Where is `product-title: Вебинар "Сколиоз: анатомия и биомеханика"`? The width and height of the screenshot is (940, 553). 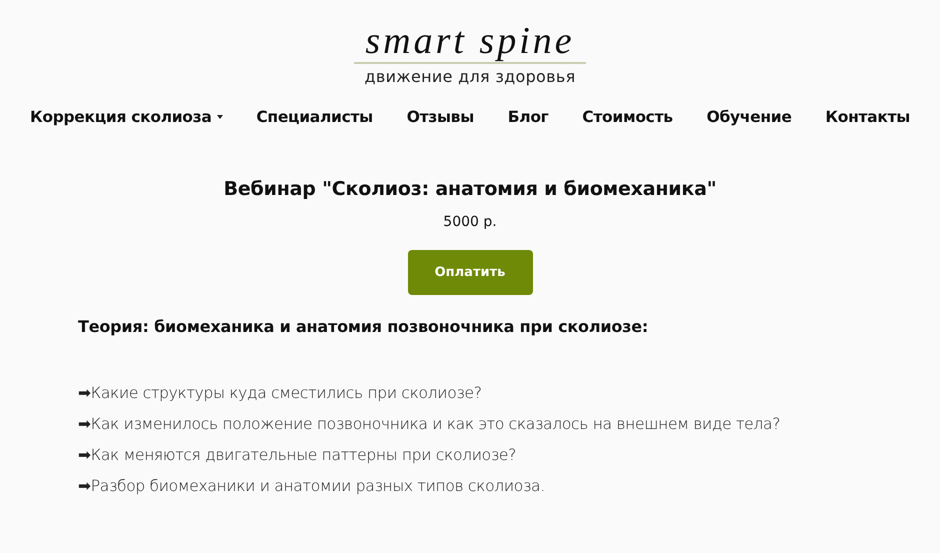
product-title: Вебинар "Сколиоз: анатомия и биомеханика" is located at coordinates (470, 189).